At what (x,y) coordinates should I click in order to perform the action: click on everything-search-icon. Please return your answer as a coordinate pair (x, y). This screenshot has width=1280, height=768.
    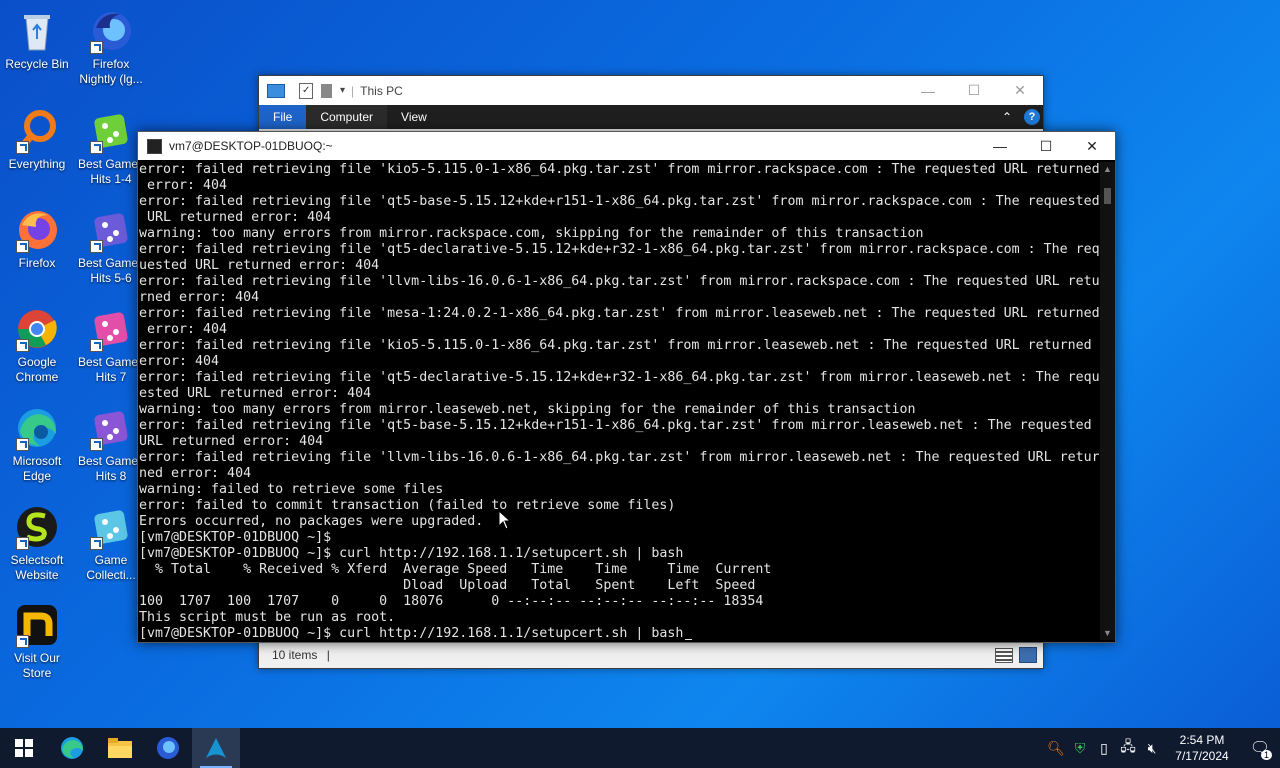
    Looking at the image, I should click on (37, 131).